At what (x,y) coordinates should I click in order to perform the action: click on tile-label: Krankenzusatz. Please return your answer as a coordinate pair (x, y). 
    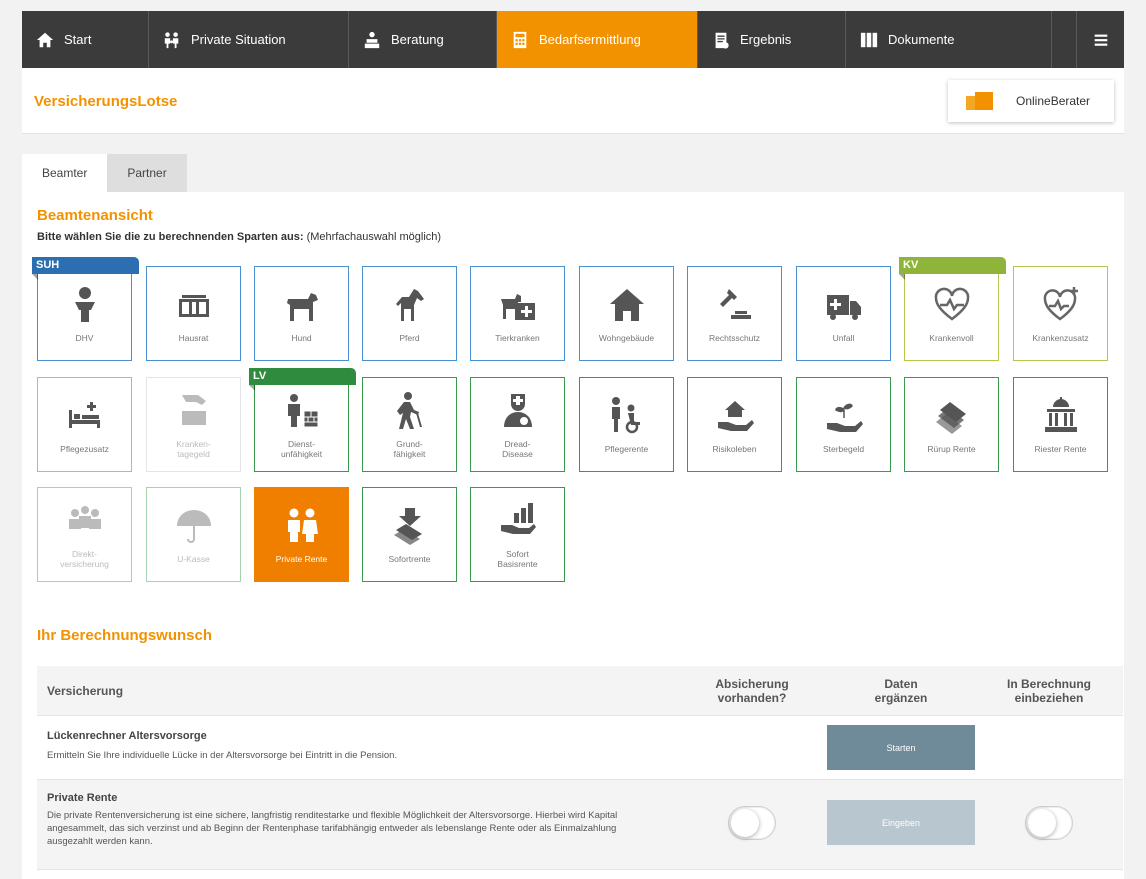
    Looking at the image, I should click on (1060, 337).